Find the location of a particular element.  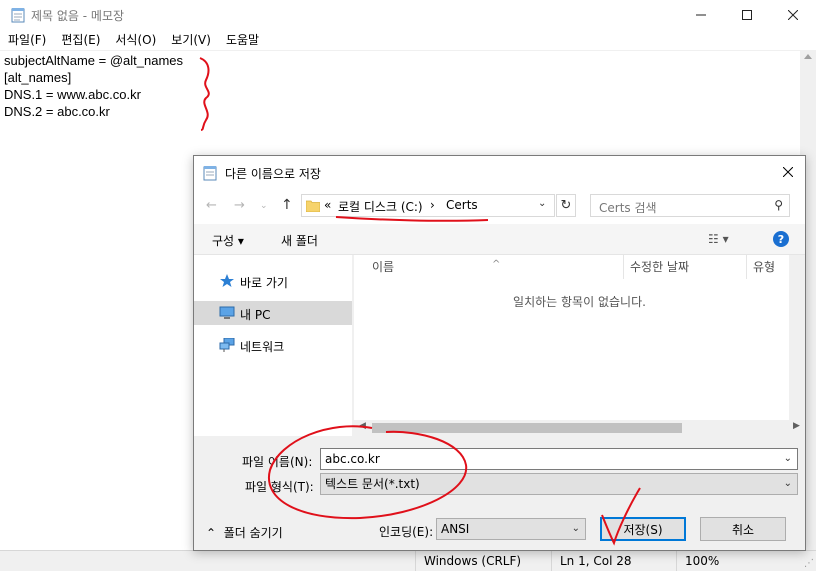

filename-value: abc.co.kr is located at coordinates (352, 459).